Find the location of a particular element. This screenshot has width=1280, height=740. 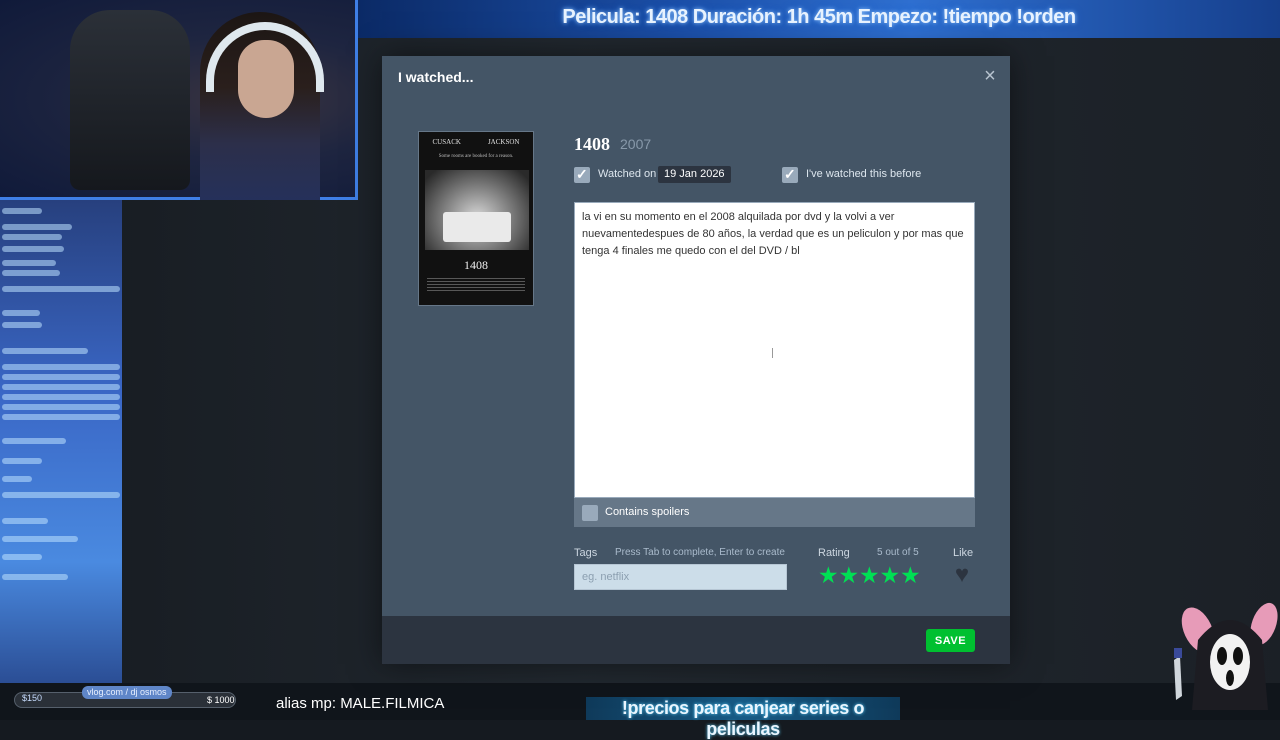

rating-label: Rating is located at coordinates (834, 553).